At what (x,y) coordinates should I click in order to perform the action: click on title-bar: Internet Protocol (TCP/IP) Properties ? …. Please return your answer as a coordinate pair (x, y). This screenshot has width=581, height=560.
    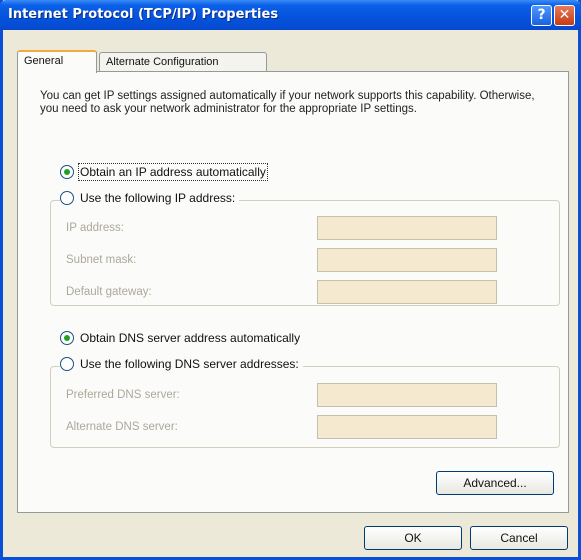
    Looking at the image, I should click on (290, 15).